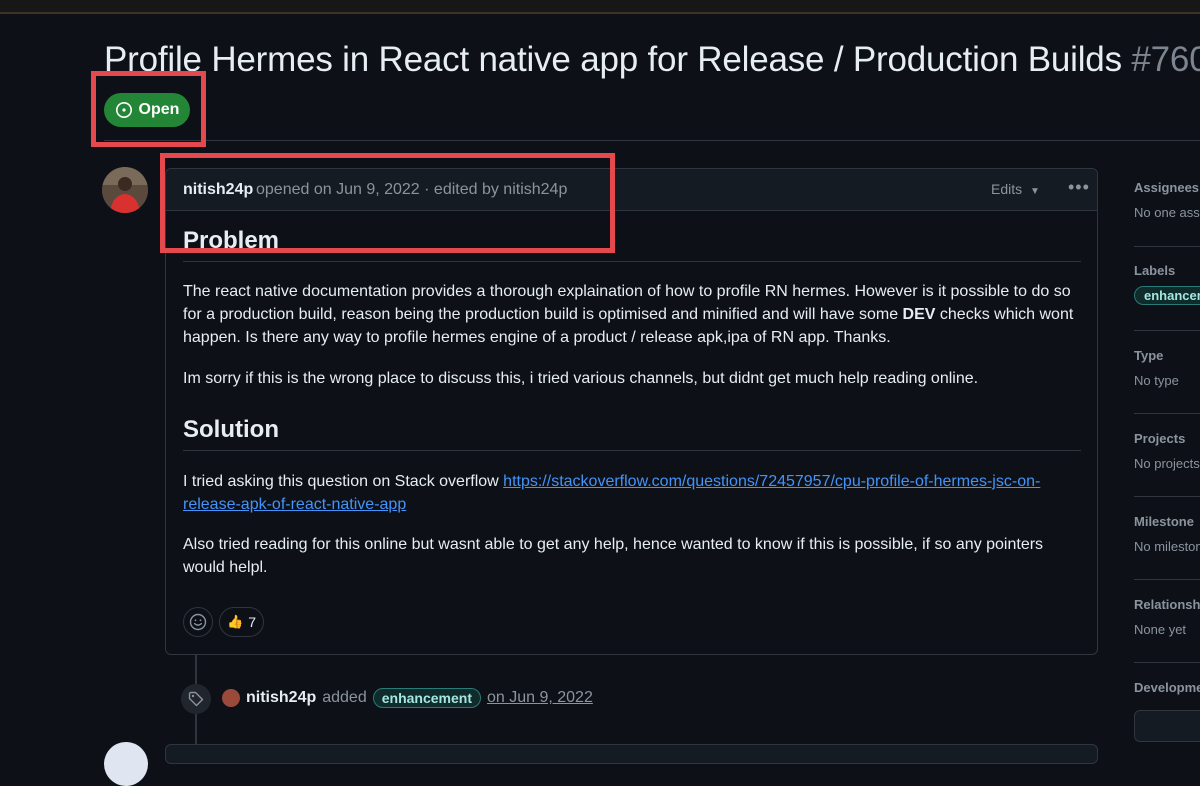 Image resolution: width=1200 pixels, height=786 pixels. I want to click on sidebar-heading: Relationships, so click(1167, 604).